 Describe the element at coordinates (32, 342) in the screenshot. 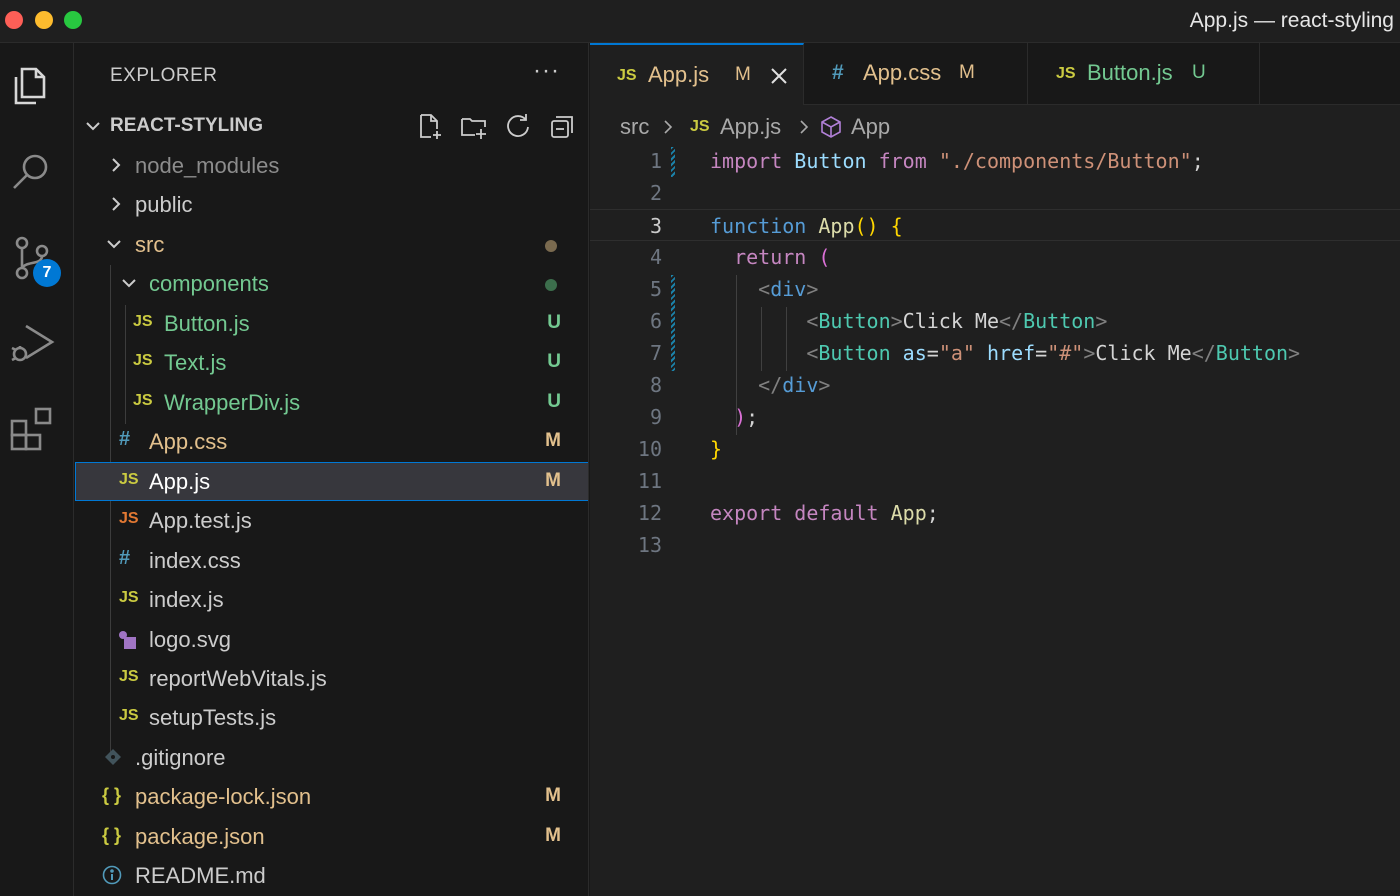

I see `run-debug-icon` at that location.